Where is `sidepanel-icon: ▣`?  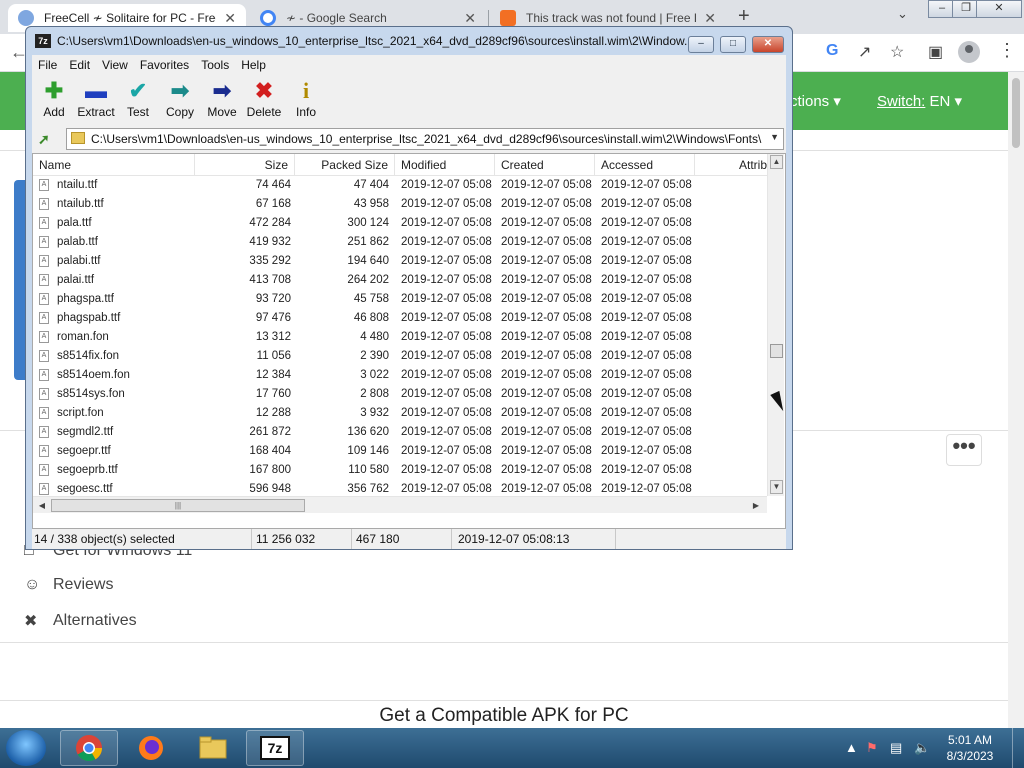
sidepanel-icon: ▣ is located at coordinates (935, 52).